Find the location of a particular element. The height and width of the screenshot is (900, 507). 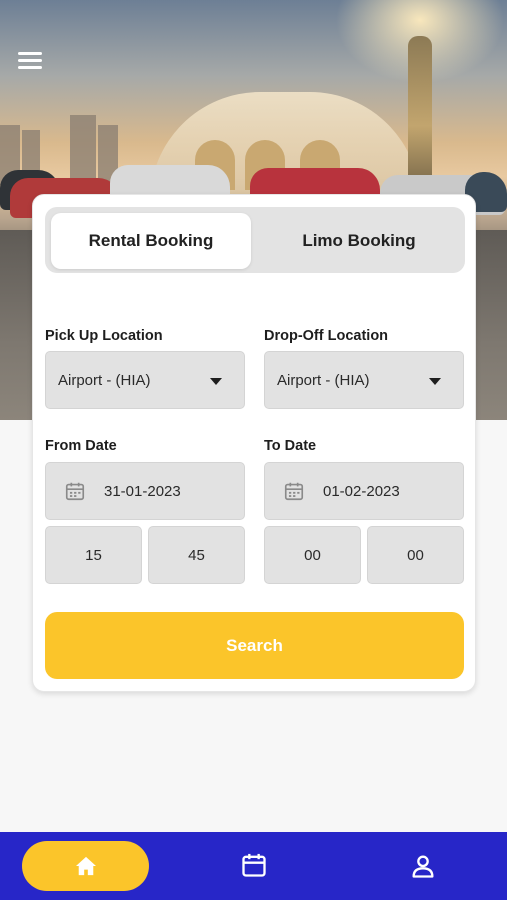

from-hour-value: 15 is located at coordinates (93, 555).